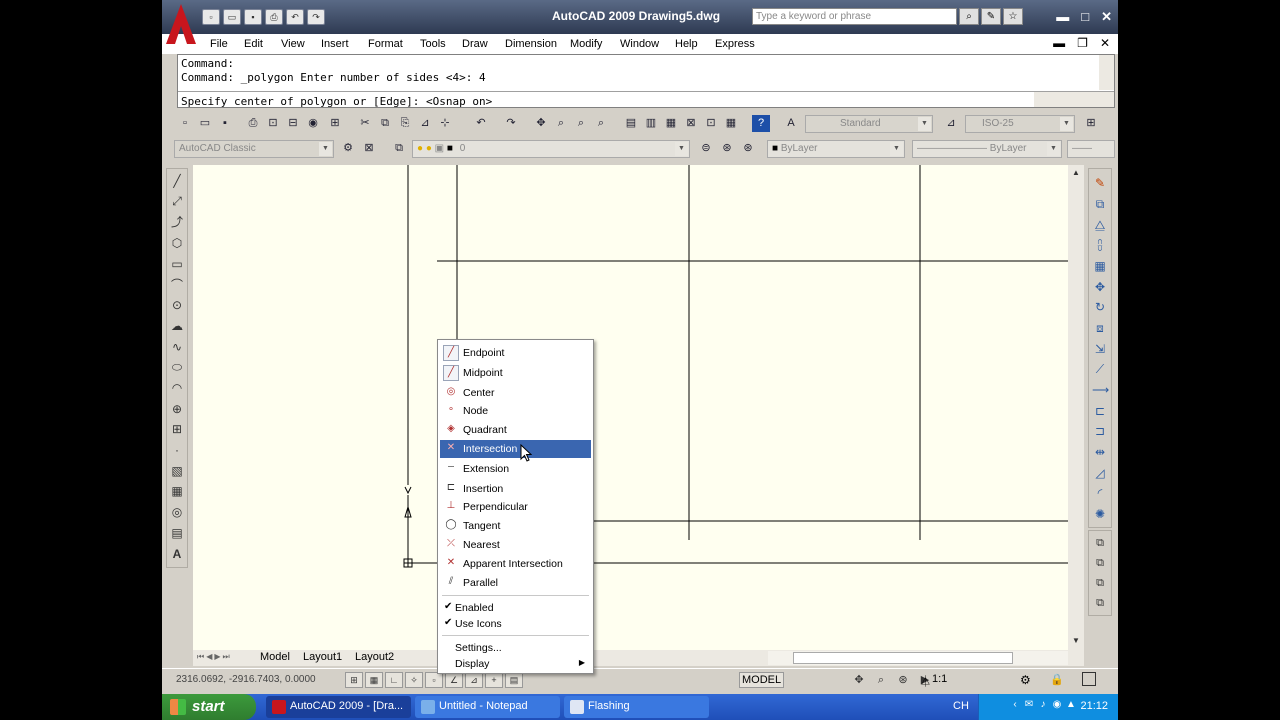  I want to click on doc-minimize-icon: ▬, so click(1059, 43).